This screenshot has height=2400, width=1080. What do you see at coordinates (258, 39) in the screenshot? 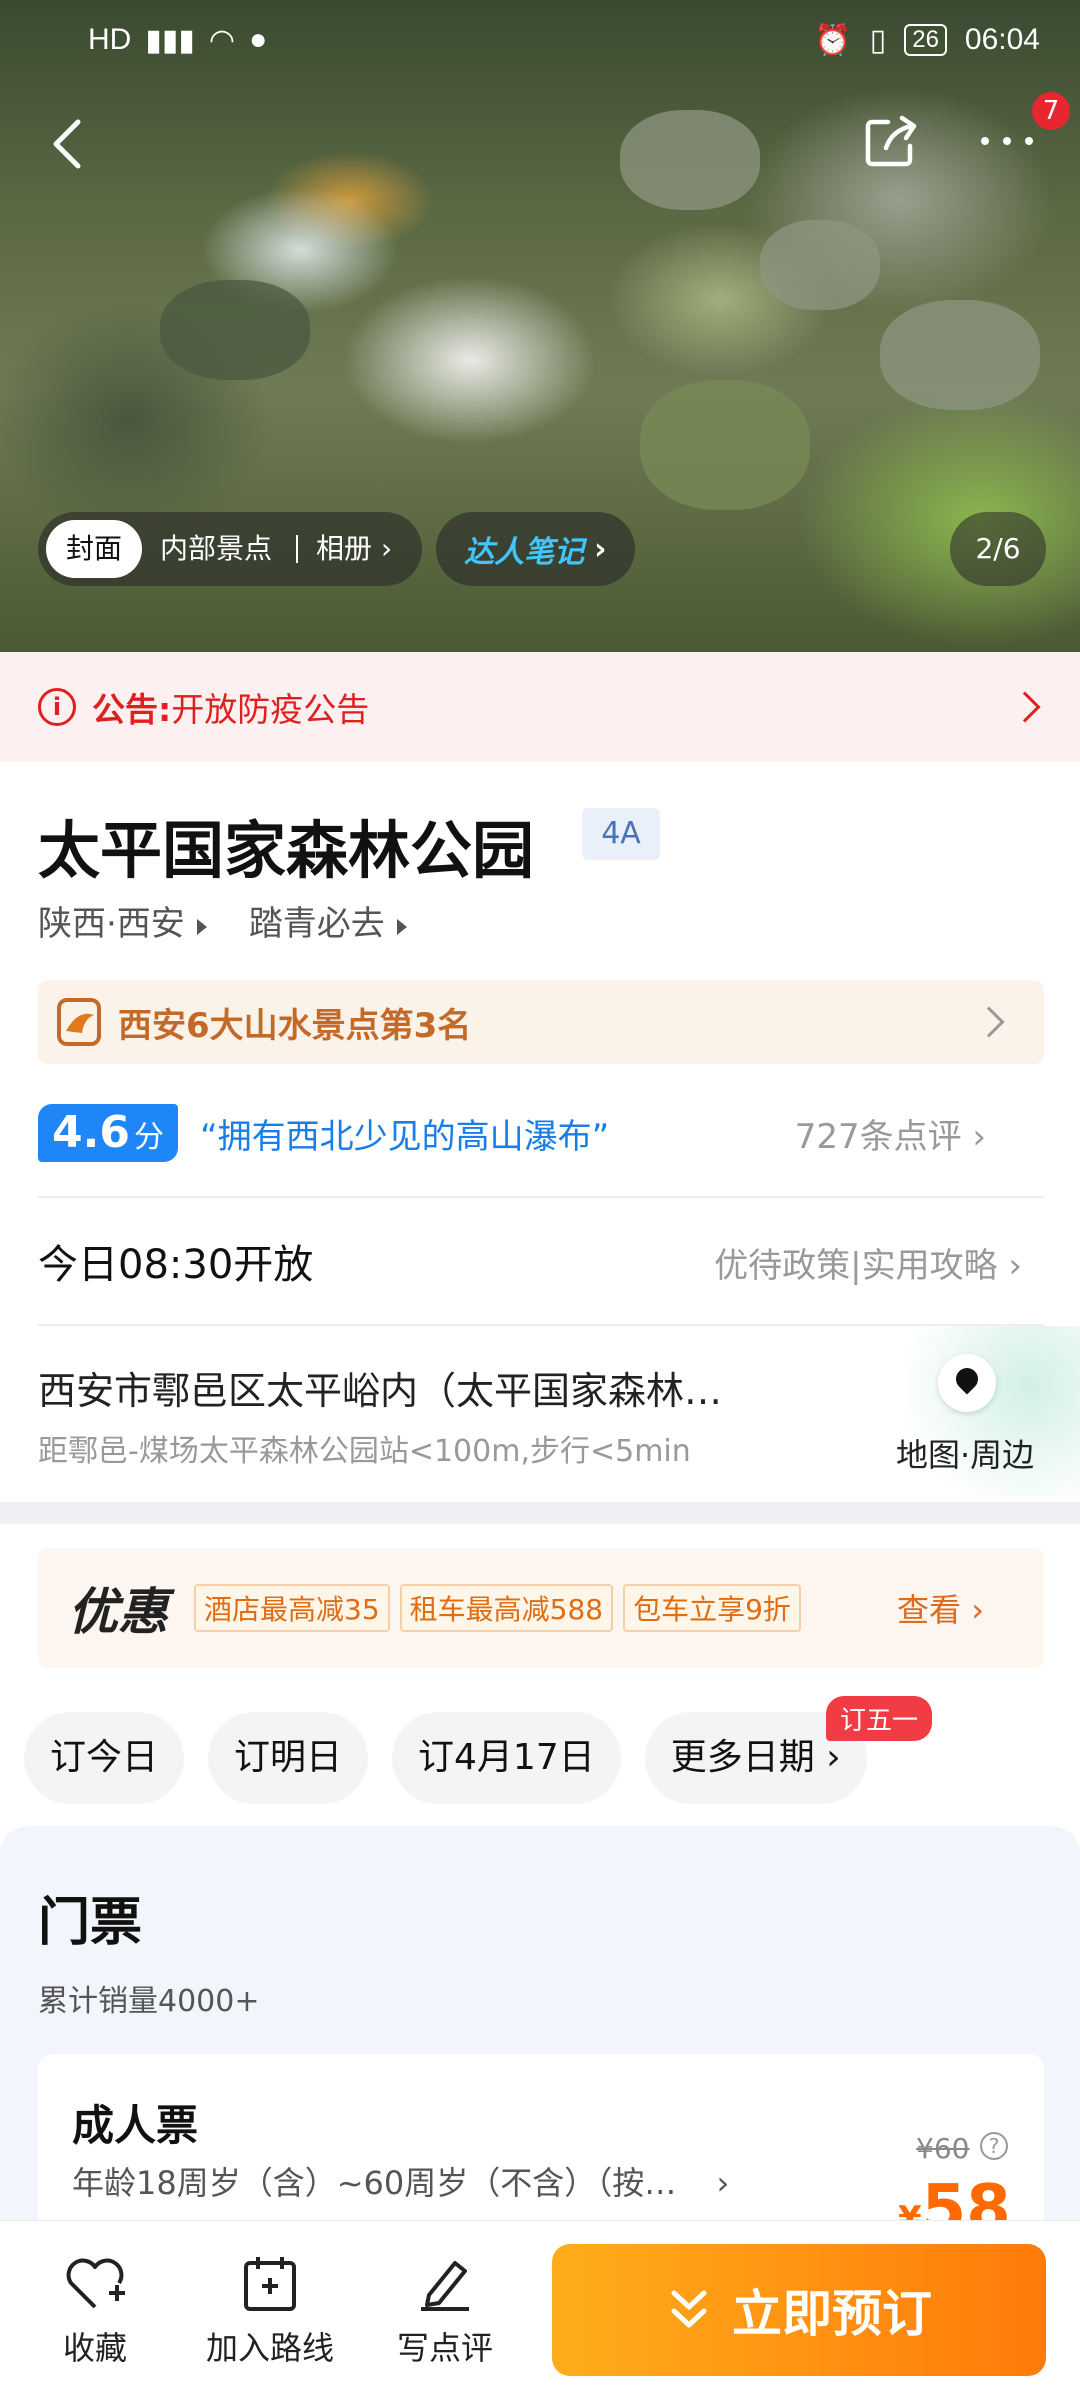
I see `wechat-icon: ●` at bounding box center [258, 39].